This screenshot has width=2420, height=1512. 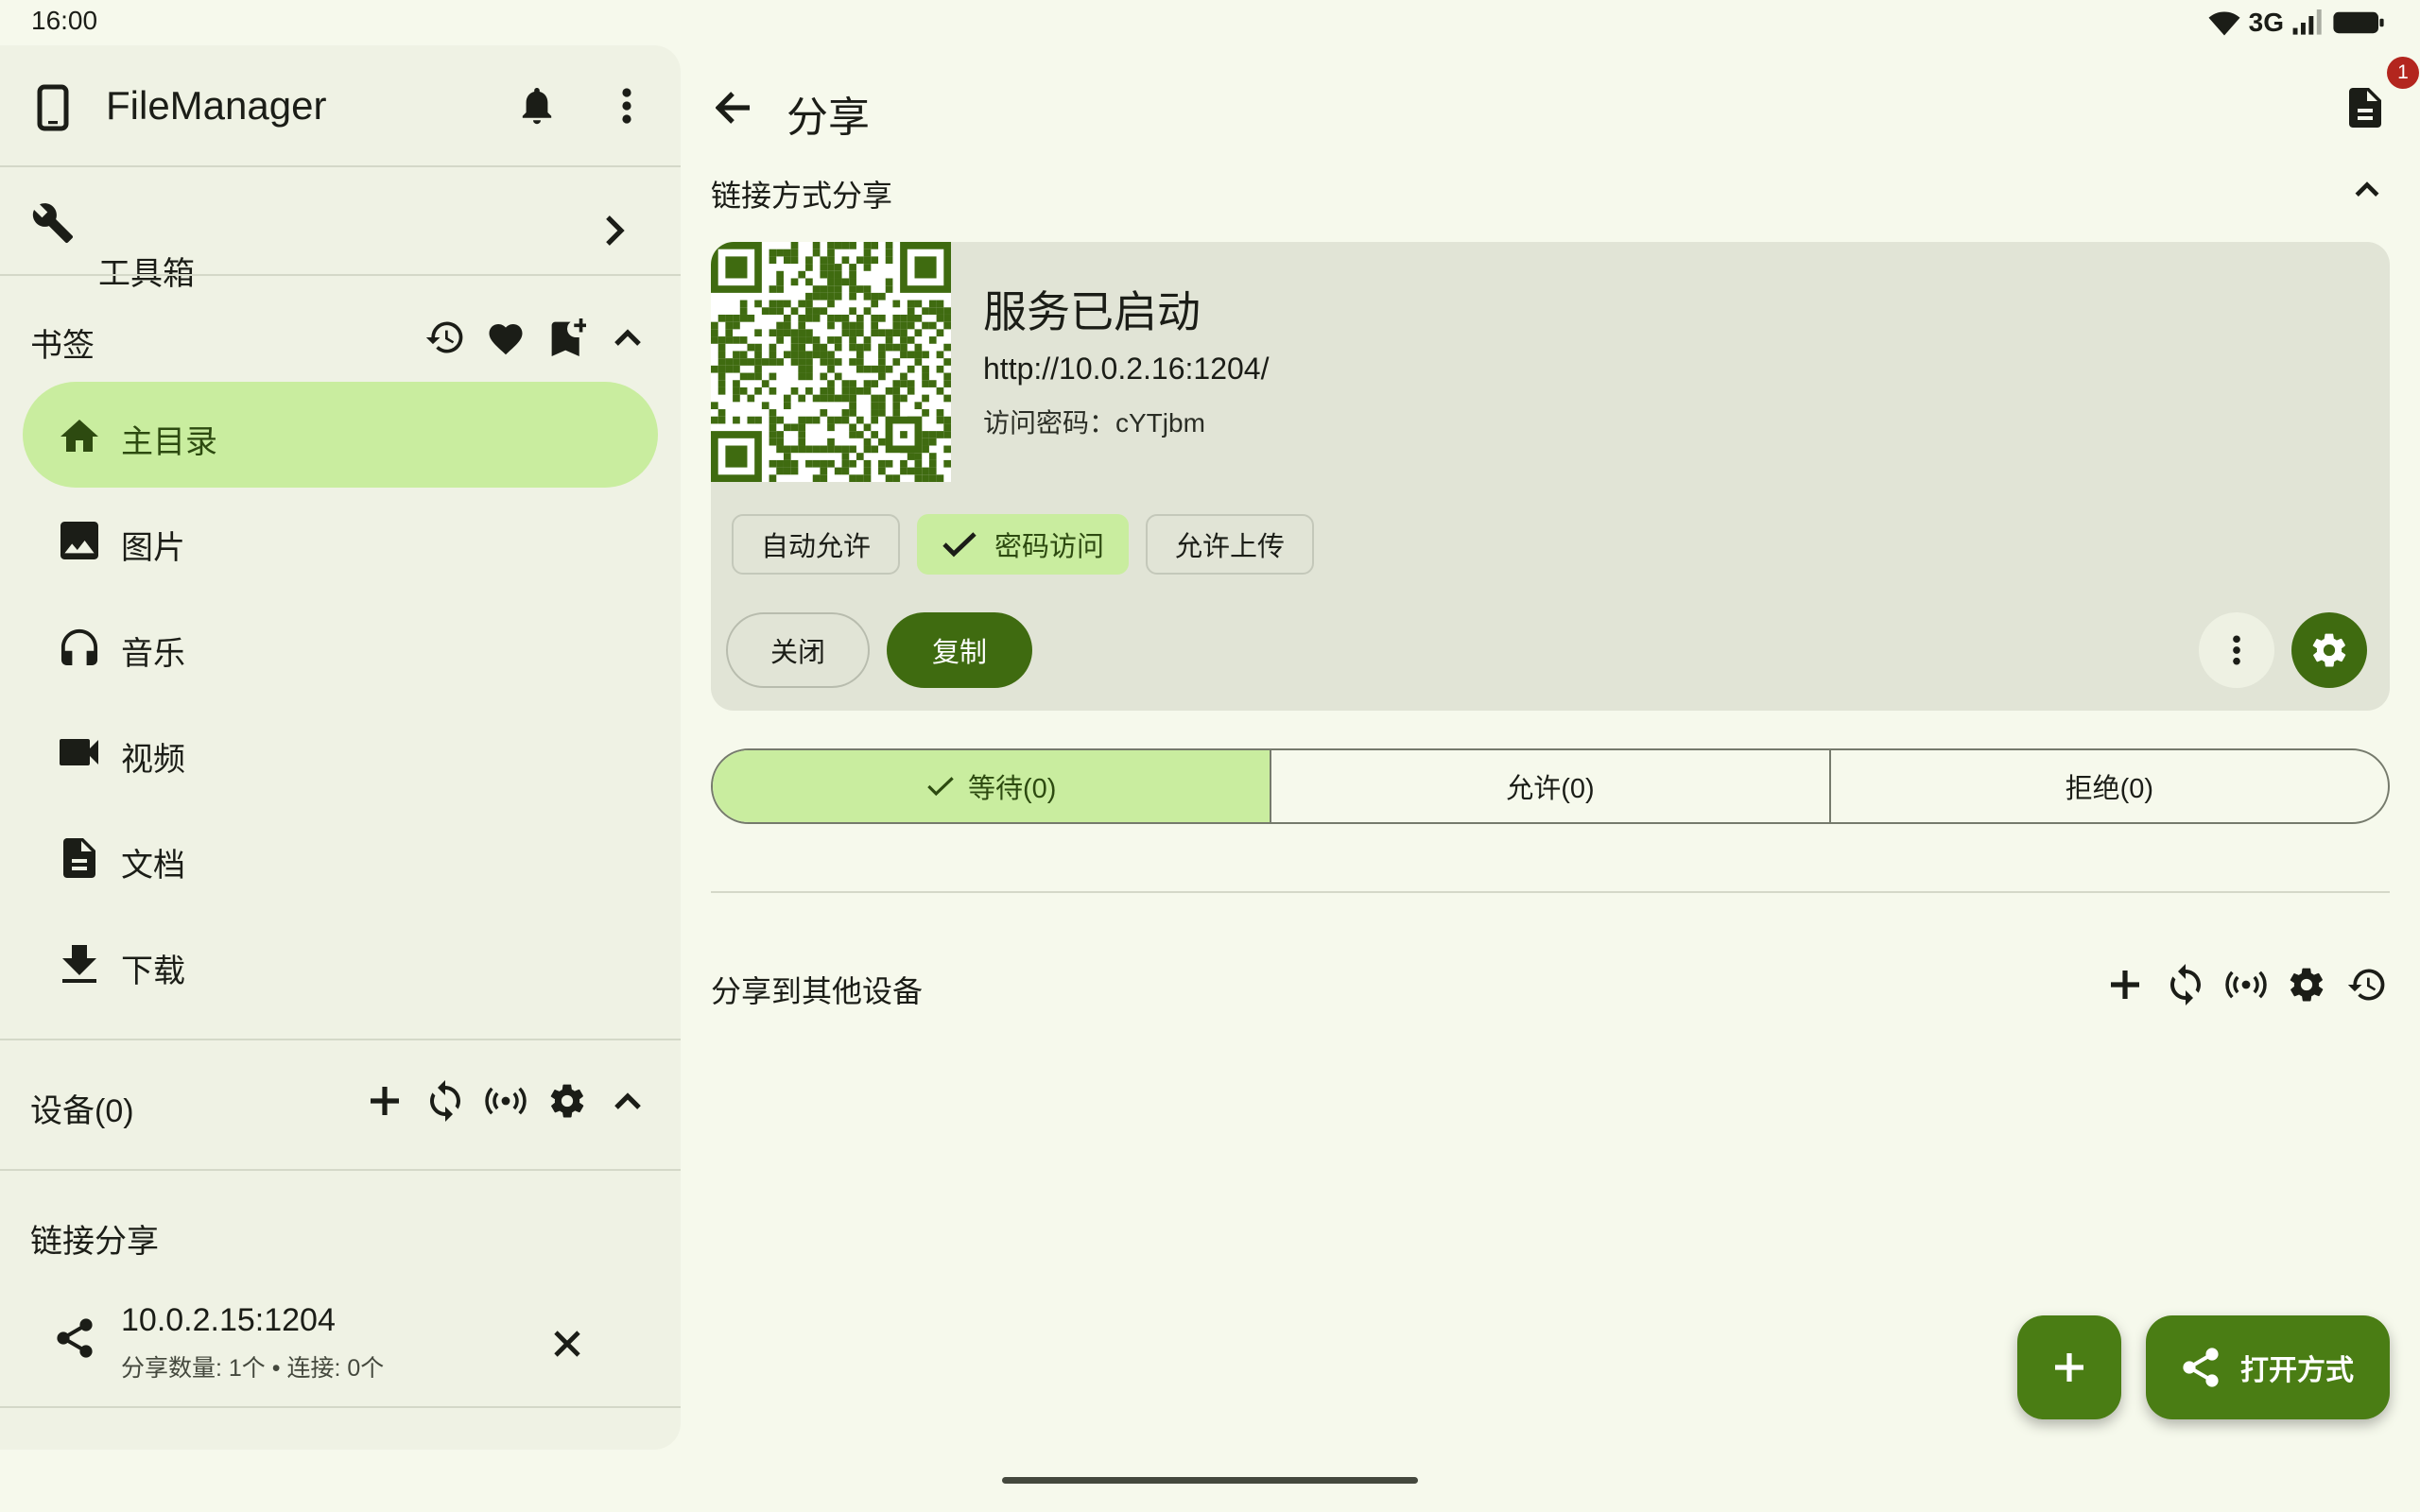 I want to click on close-icon, so click(x=567, y=1344).